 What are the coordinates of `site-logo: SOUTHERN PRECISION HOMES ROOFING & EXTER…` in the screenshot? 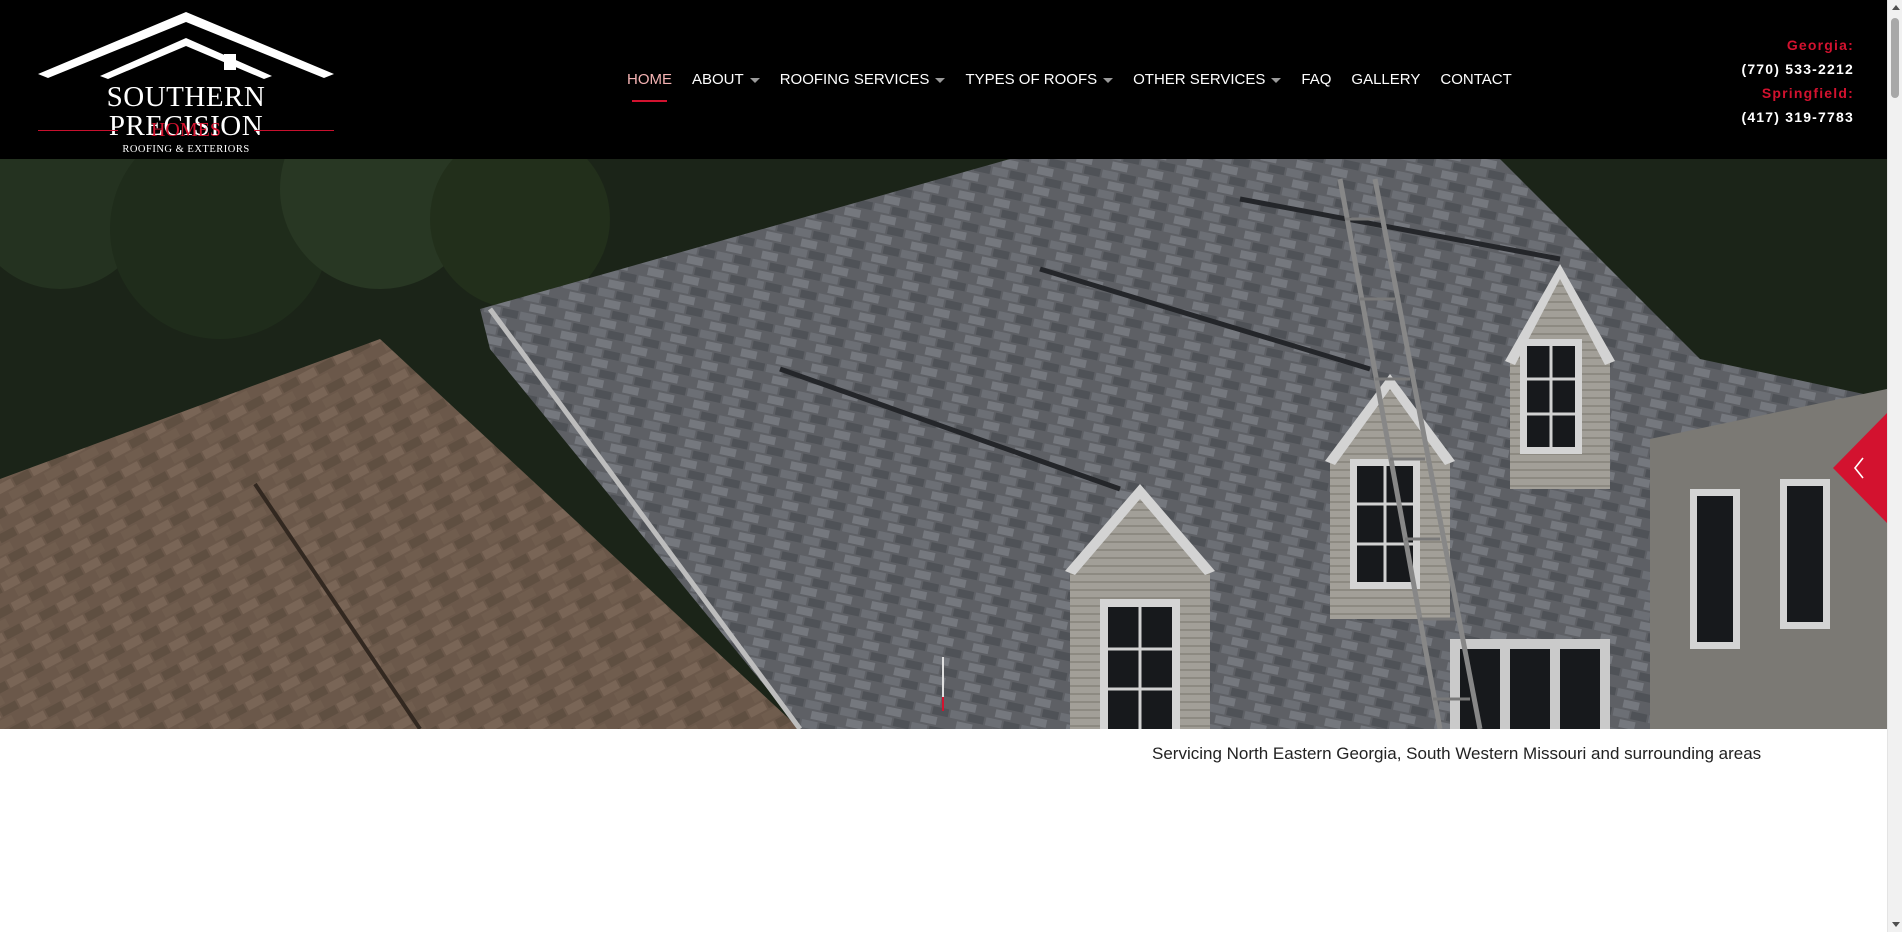 It's located at (186, 83).